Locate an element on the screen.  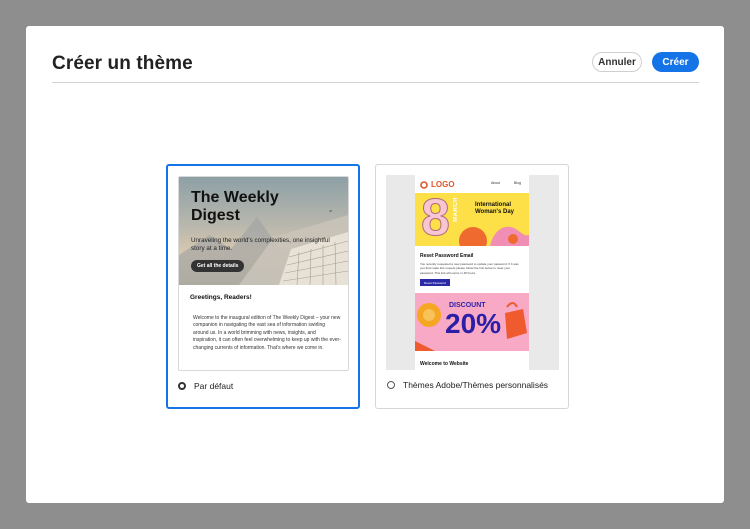
discount-value: 20% is located at coordinates (473, 323).